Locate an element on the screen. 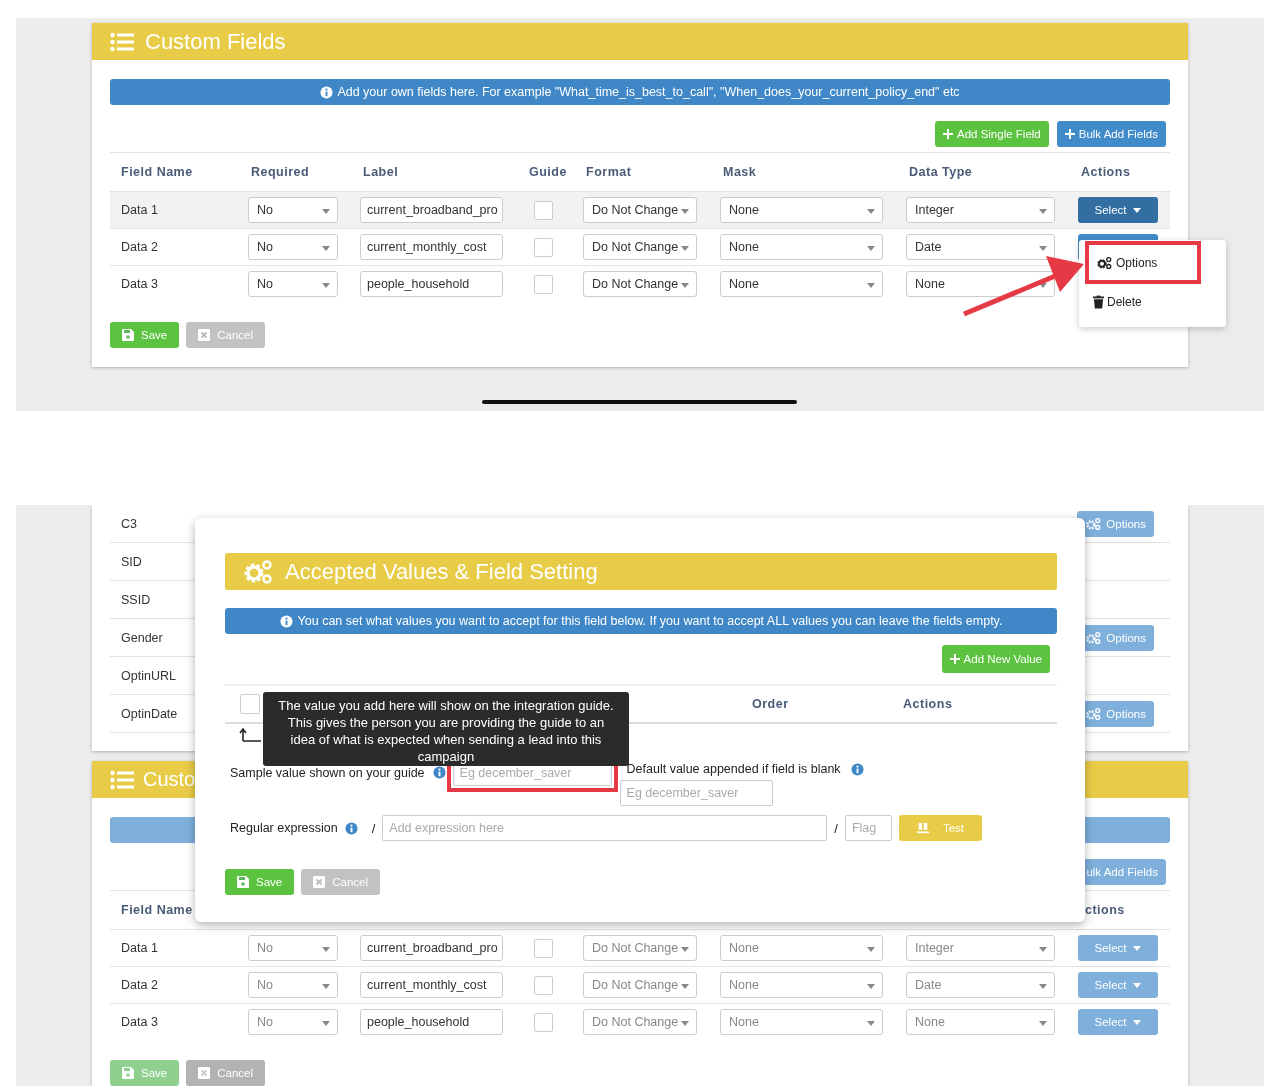  field-name: Gender is located at coordinates (141, 637).